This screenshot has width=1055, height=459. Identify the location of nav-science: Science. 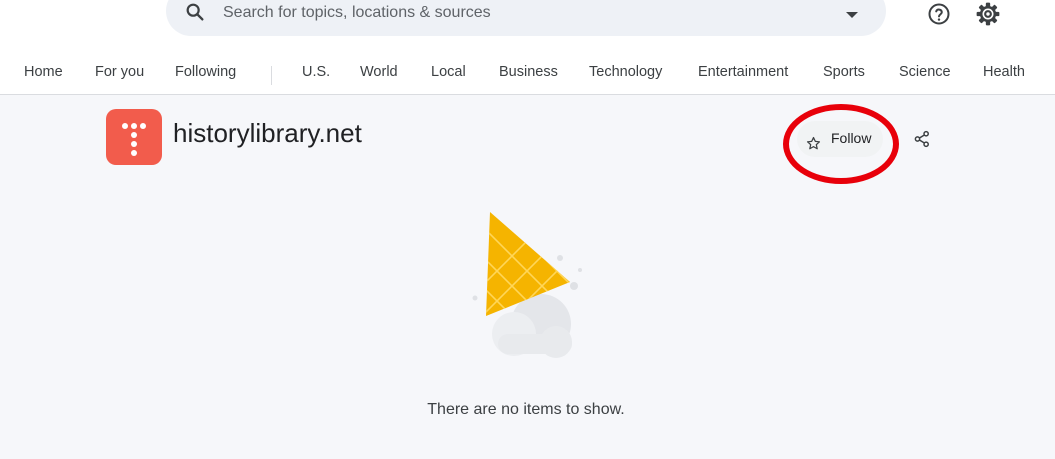
(925, 72).